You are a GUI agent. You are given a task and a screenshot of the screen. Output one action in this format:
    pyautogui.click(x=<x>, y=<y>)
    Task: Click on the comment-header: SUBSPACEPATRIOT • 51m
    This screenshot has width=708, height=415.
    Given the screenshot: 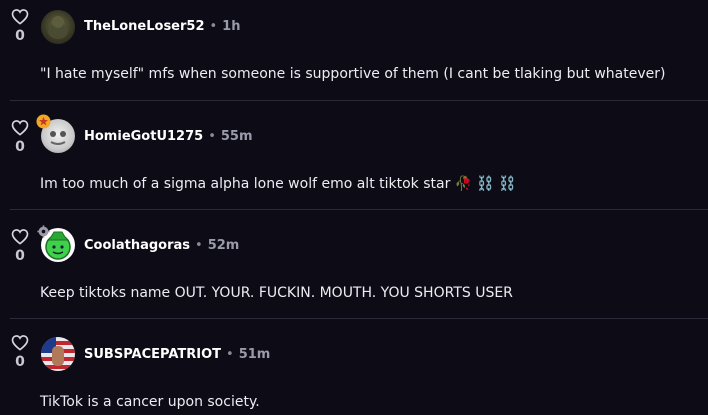 What is the action you would take?
    pyautogui.click(x=177, y=354)
    